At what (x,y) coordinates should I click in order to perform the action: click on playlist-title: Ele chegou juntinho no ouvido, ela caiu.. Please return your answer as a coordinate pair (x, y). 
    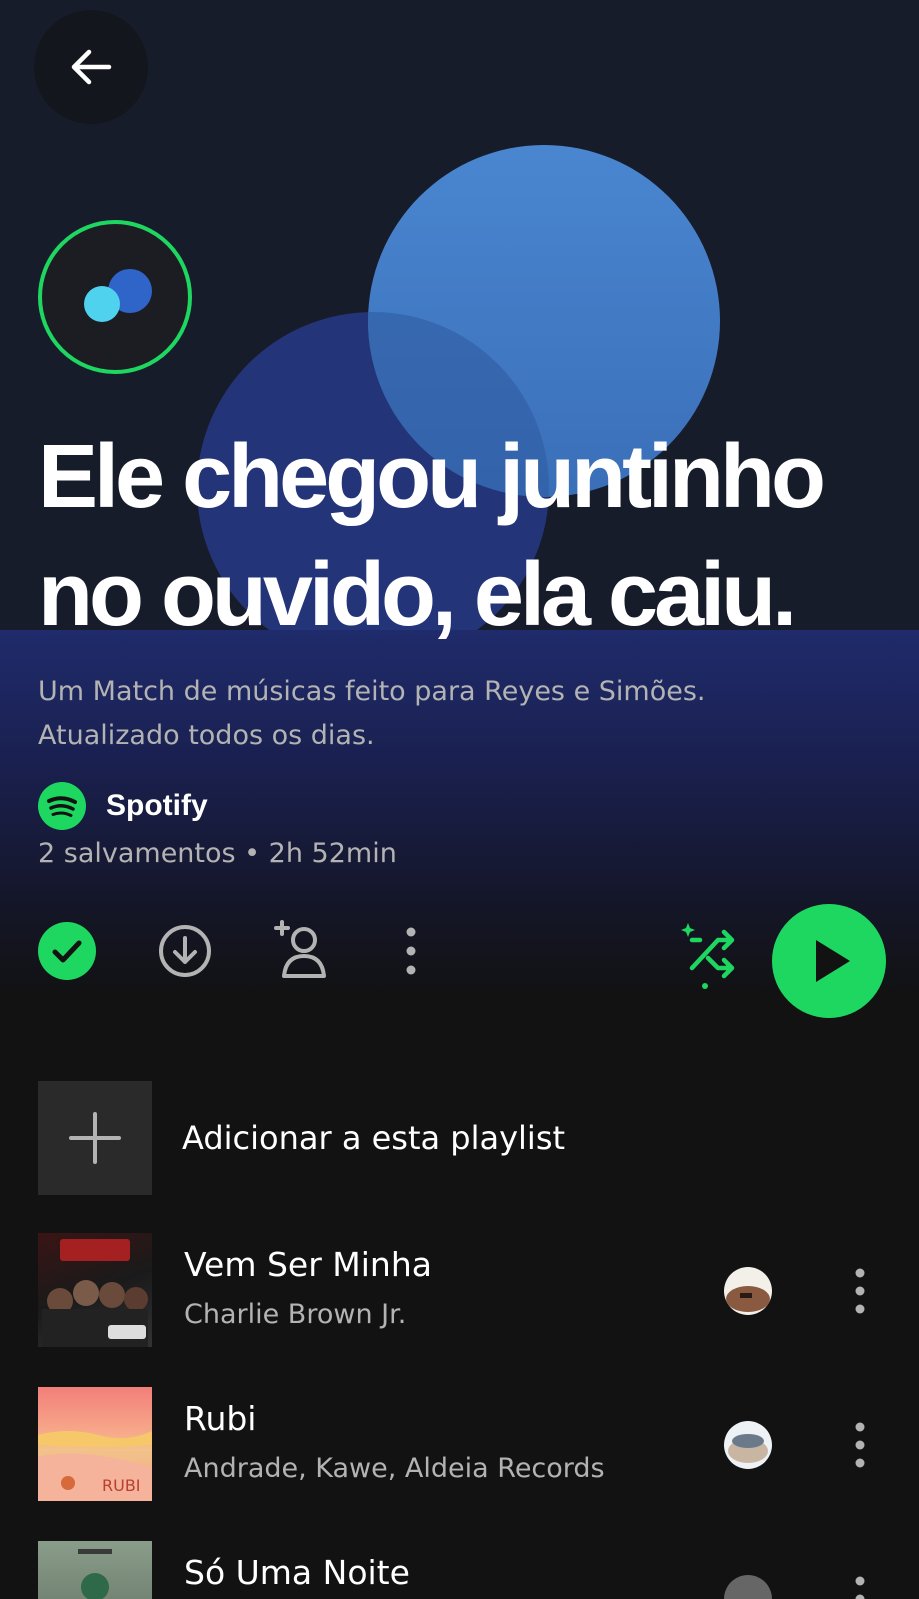
    Looking at the image, I should click on (432, 536).